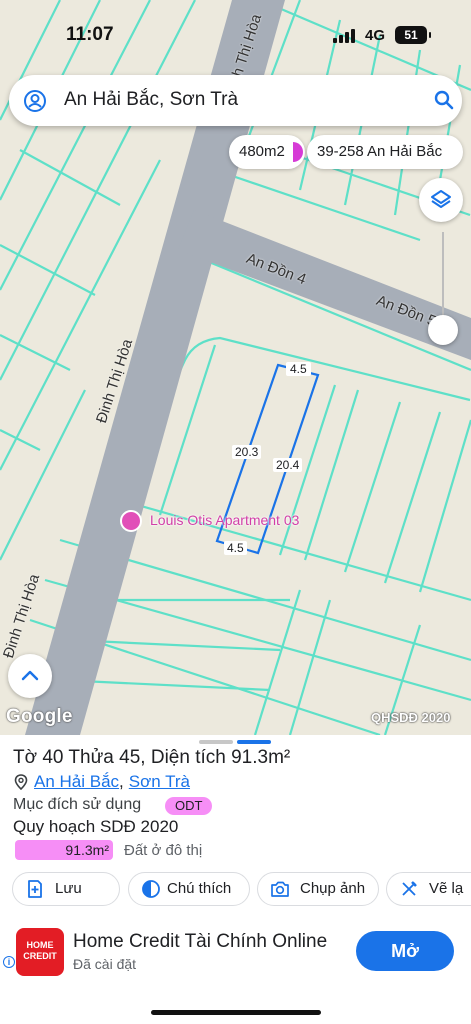  What do you see at coordinates (163, 850) in the screenshot?
I see `plan-land-use: Đất ở đô thị` at bounding box center [163, 850].